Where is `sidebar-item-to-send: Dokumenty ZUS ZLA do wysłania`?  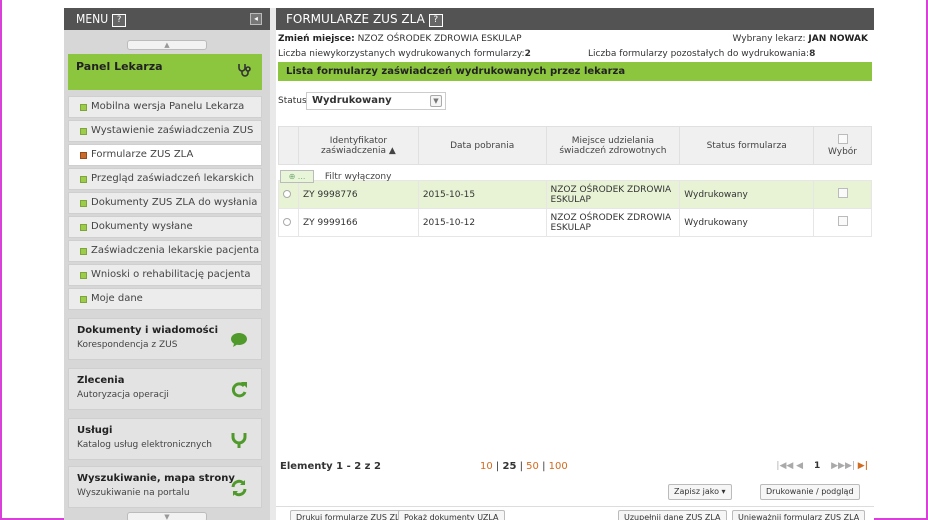 sidebar-item-to-send: Dokumenty ZUS ZLA do wysłania is located at coordinates (165, 203).